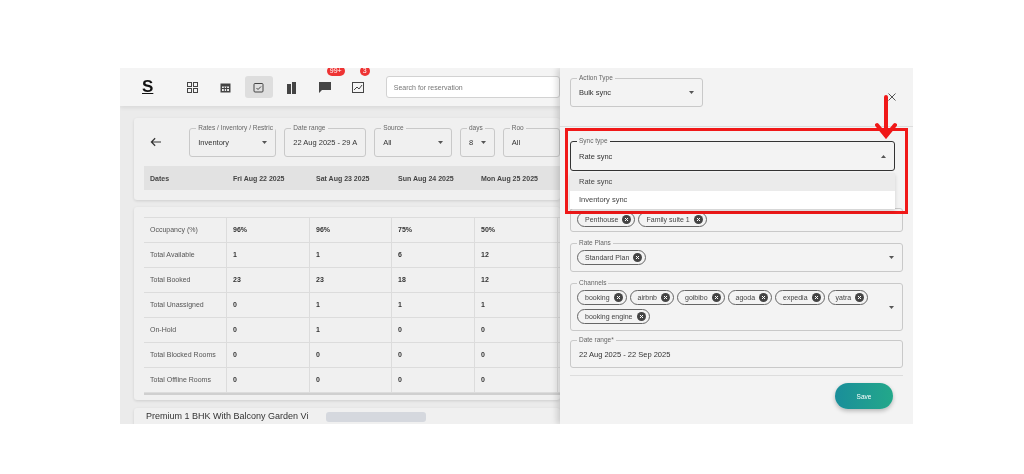 This screenshot has width=1024, height=474. Describe the element at coordinates (148, 87) in the screenshot. I see `logo: S` at that location.